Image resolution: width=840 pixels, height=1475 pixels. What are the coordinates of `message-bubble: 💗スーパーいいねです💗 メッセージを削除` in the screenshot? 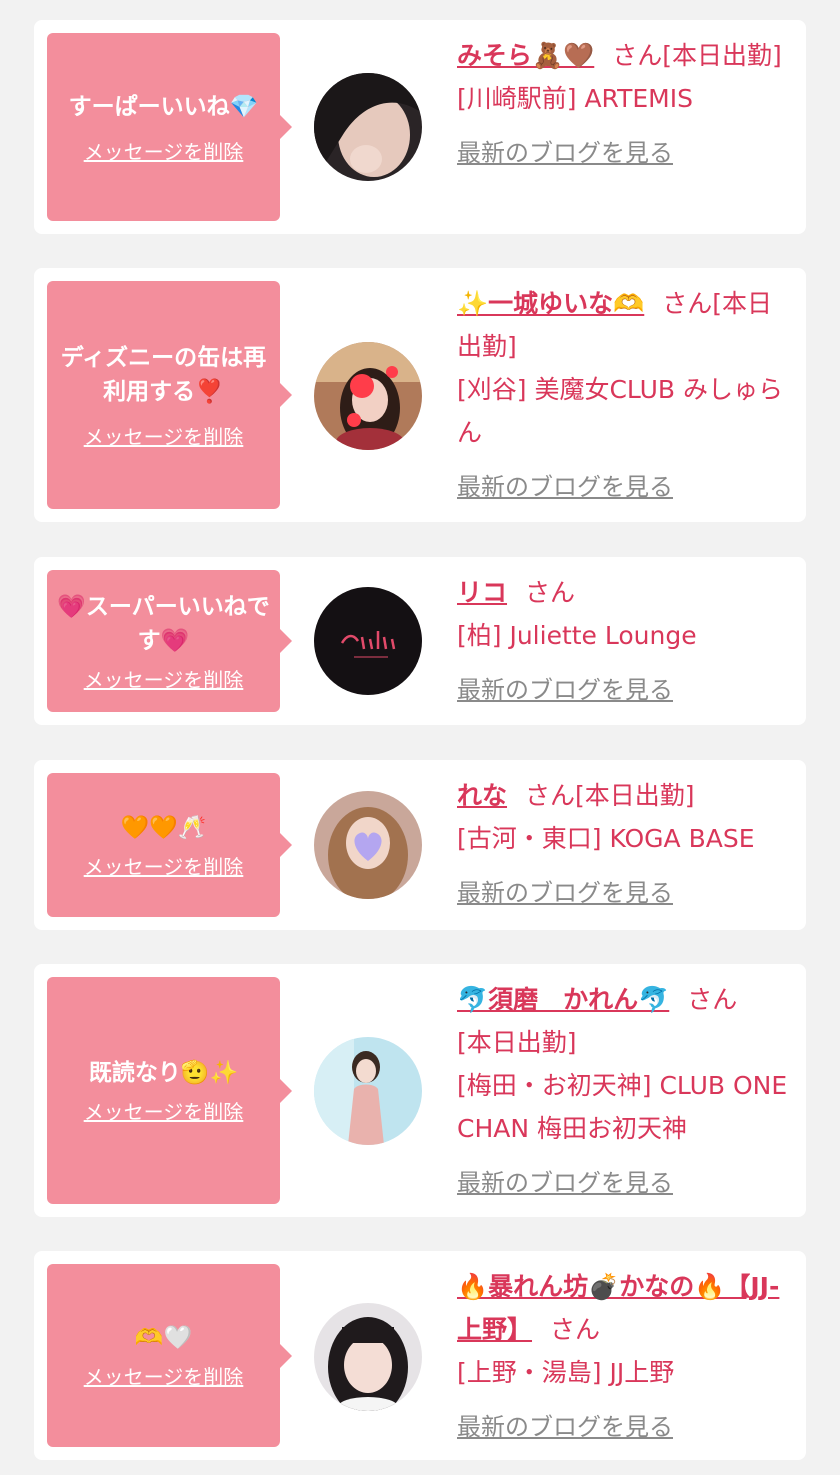 It's located at (169, 641).